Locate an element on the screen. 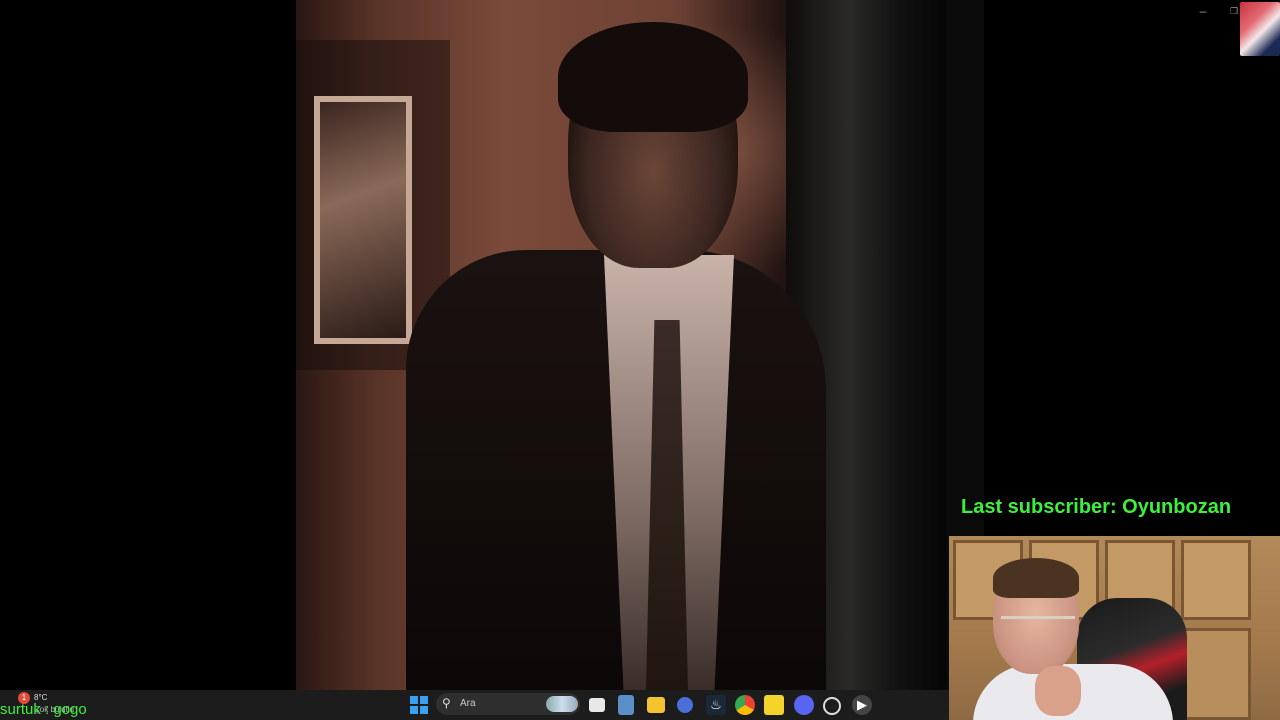 The image size is (1280, 720). profile-avatar is located at coordinates (1260, 29).